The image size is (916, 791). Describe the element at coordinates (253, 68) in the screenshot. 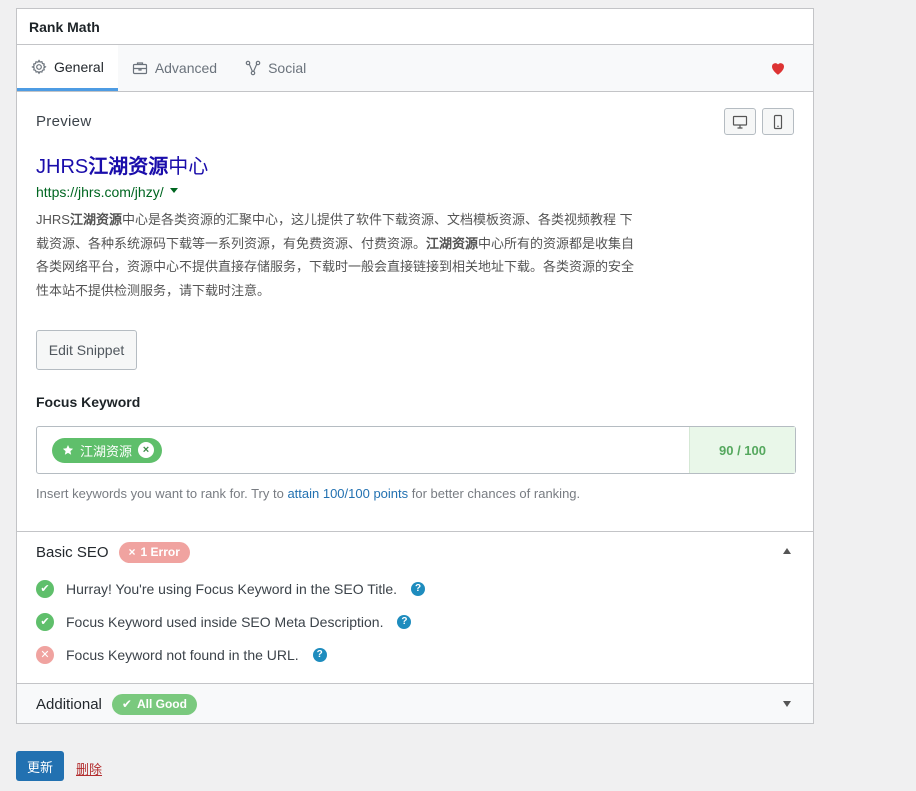

I see `share-network-icon` at that location.